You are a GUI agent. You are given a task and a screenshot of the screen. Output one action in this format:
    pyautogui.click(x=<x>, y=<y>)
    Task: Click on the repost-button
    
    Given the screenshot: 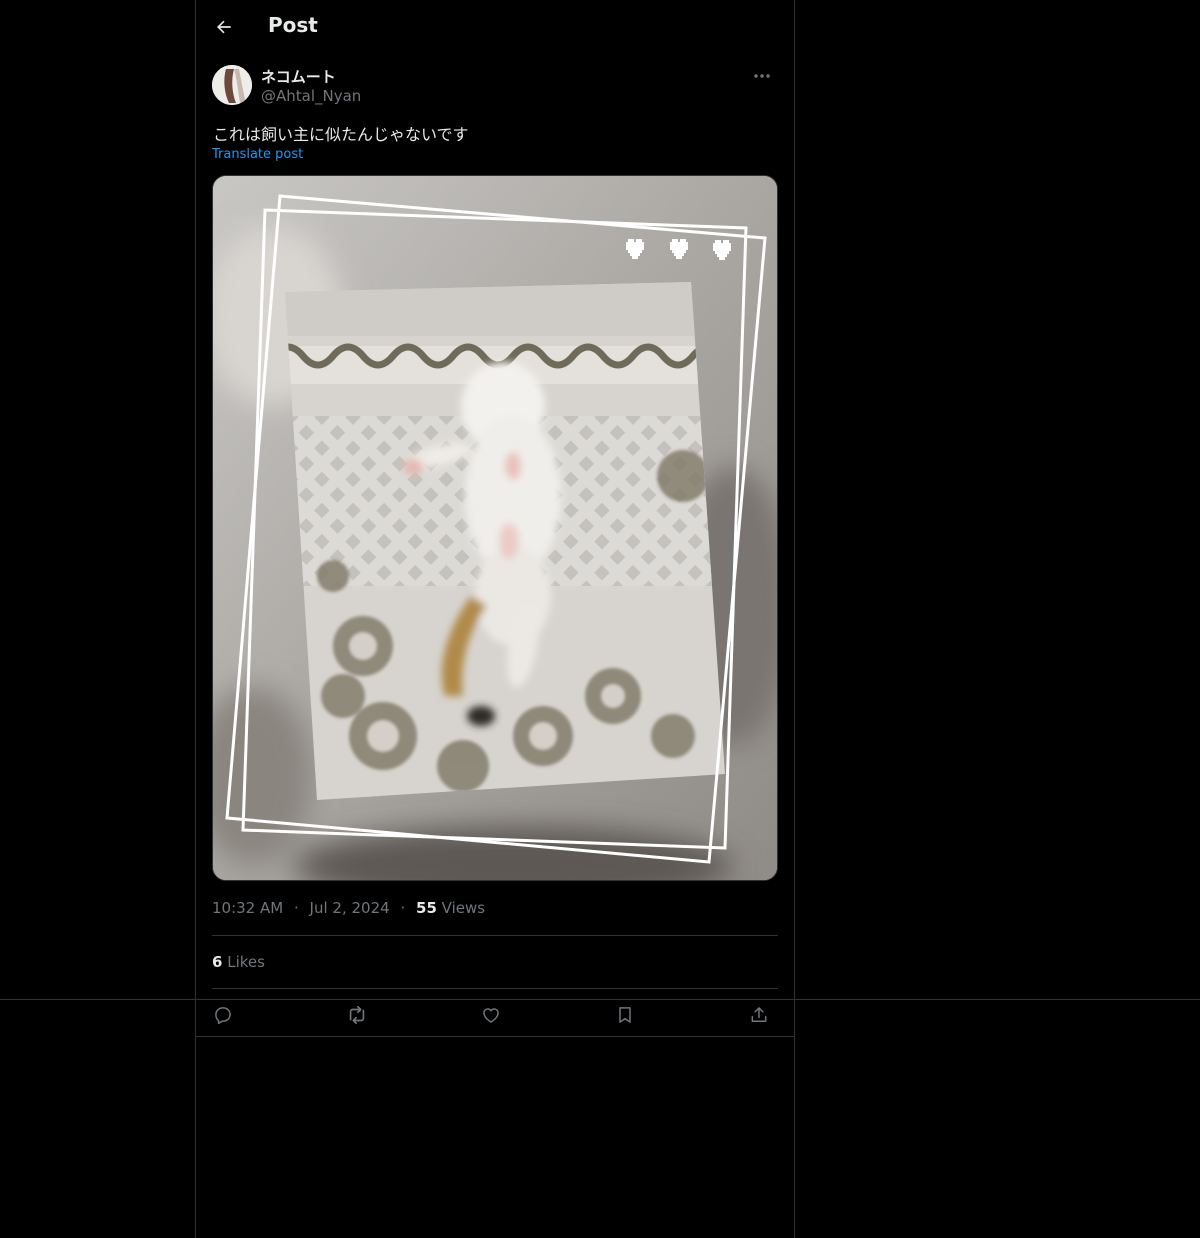 What is the action you would take?
    pyautogui.click(x=357, y=1015)
    